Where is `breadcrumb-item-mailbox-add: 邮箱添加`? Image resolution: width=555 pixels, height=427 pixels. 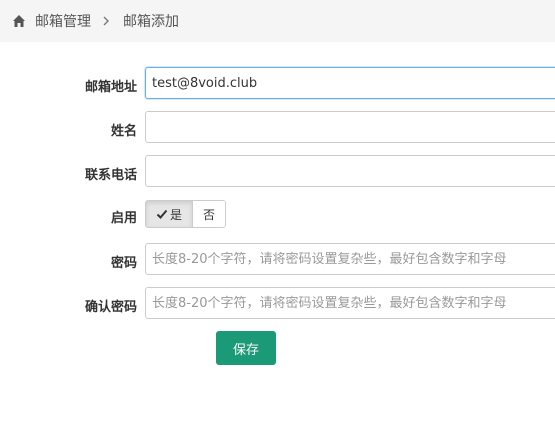 breadcrumb-item-mailbox-add: 邮箱添加 is located at coordinates (151, 22).